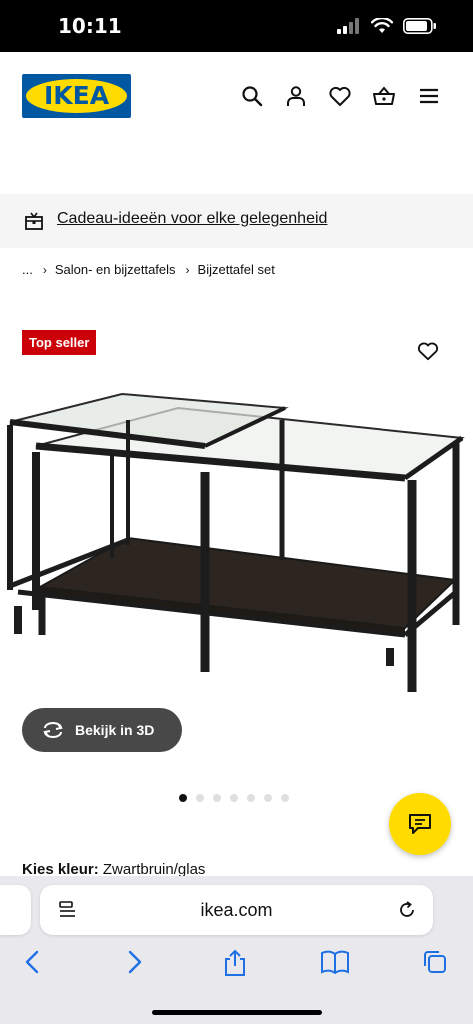  What do you see at coordinates (435, 962) in the screenshot?
I see `tabs-icon` at bounding box center [435, 962].